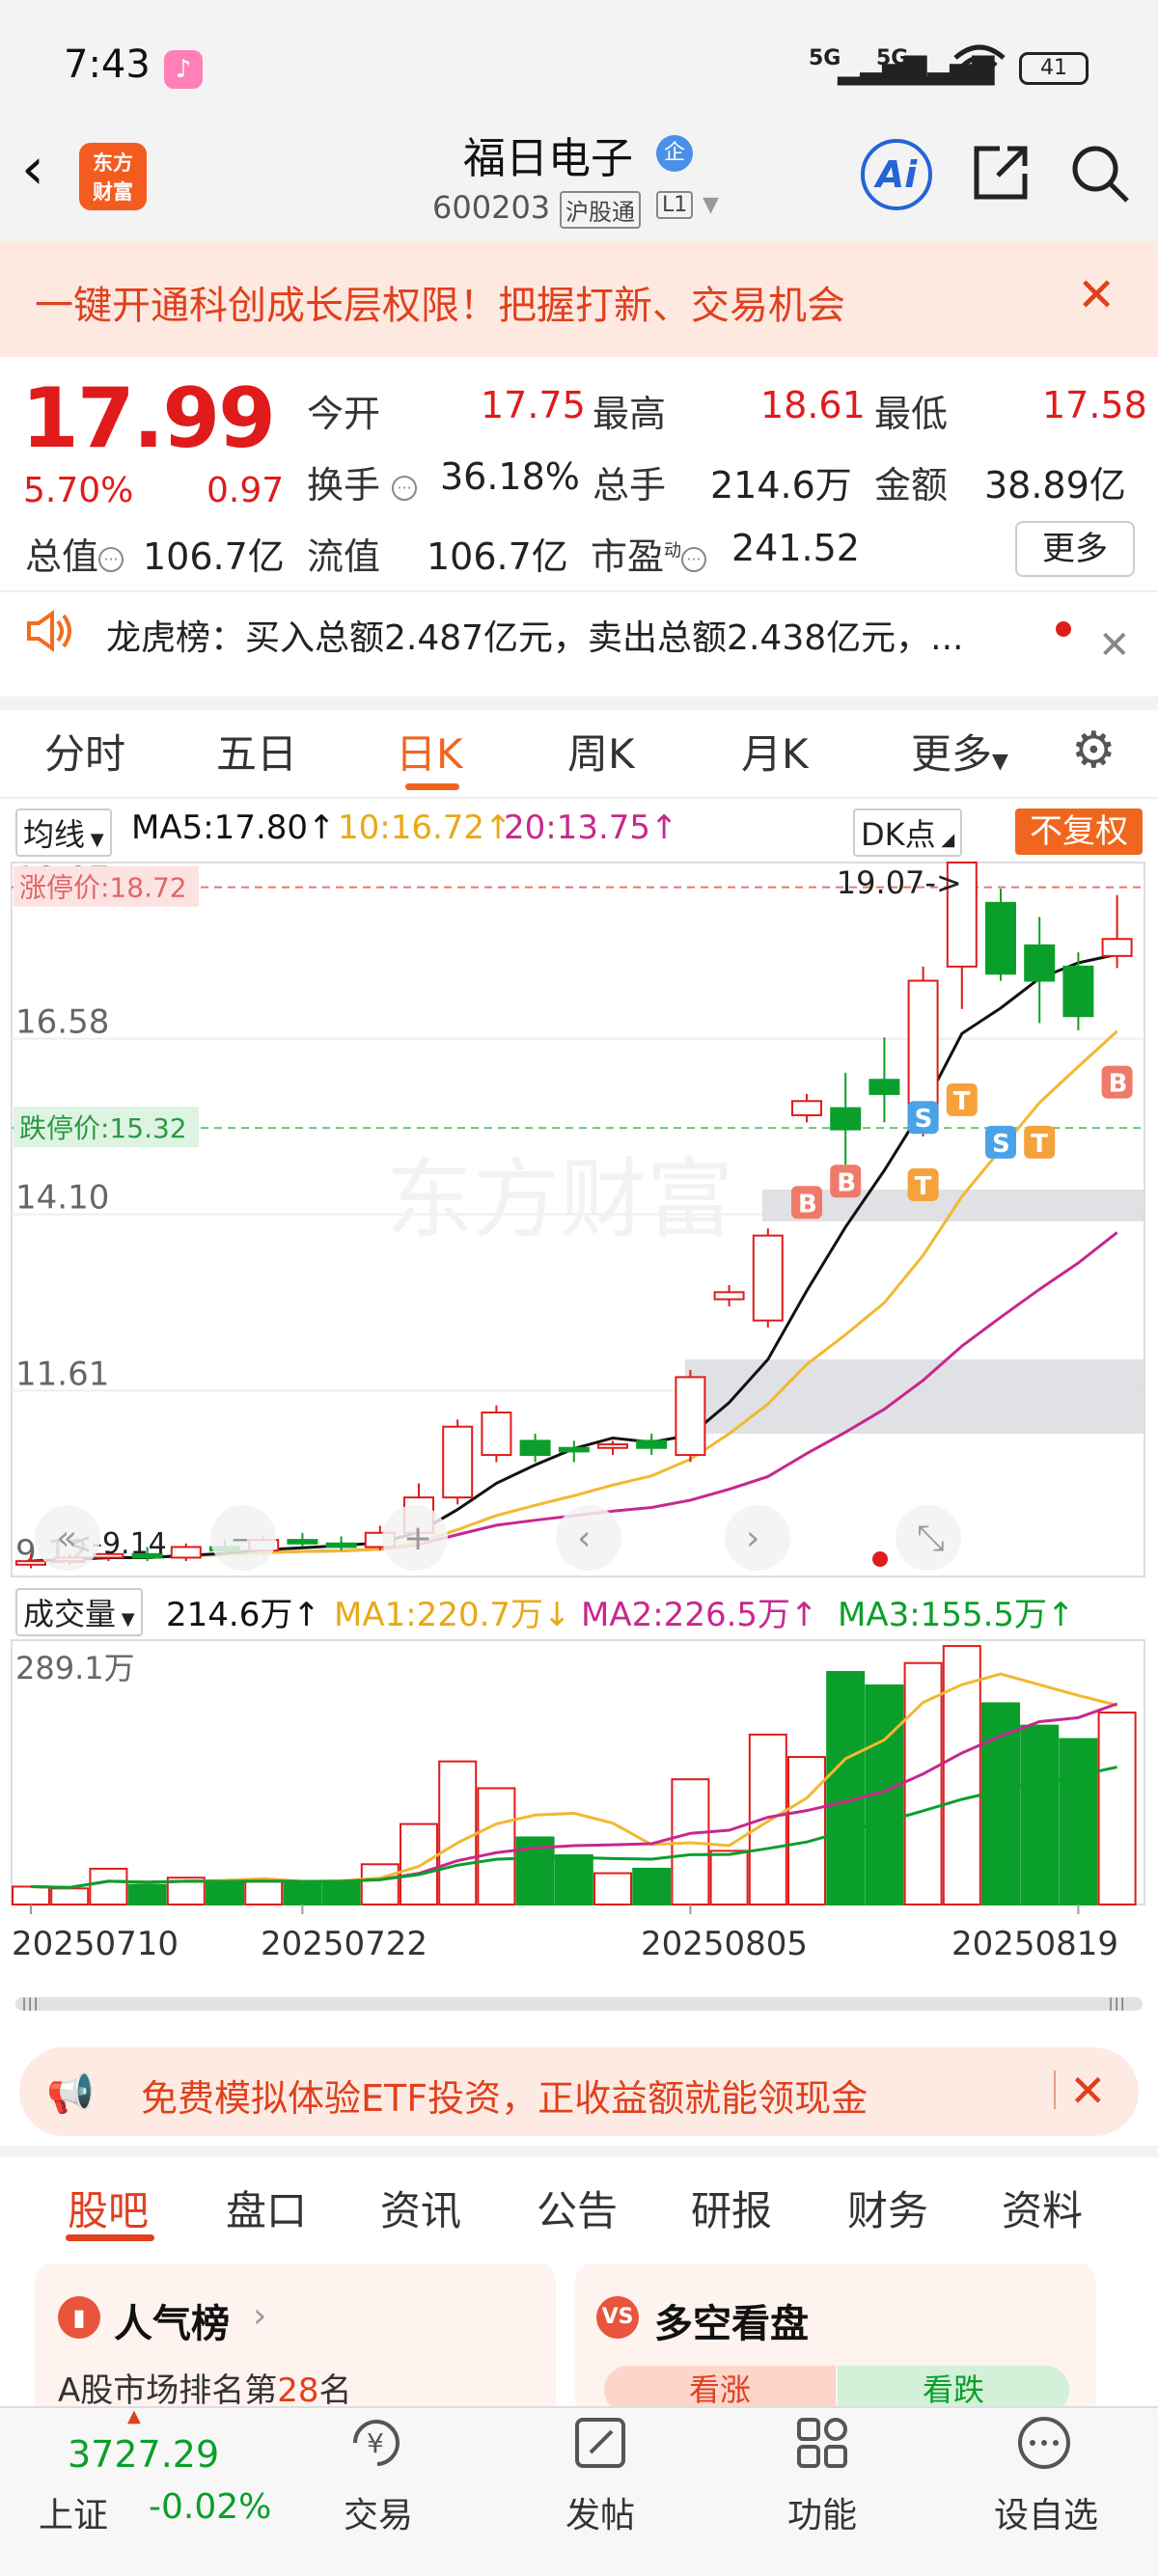 The height and width of the screenshot is (2576, 1158). I want to click on promo-text: 一键开通科创成长层权限！把握打新、交易机会, so click(440, 302).